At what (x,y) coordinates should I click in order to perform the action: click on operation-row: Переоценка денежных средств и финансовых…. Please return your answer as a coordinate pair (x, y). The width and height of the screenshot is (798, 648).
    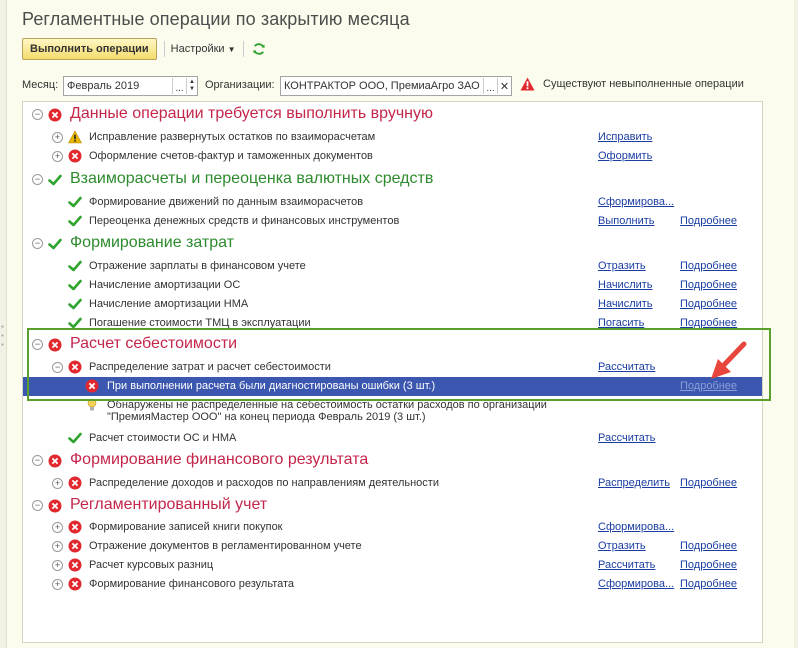
    Looking at the image, I should click on (392, 221).